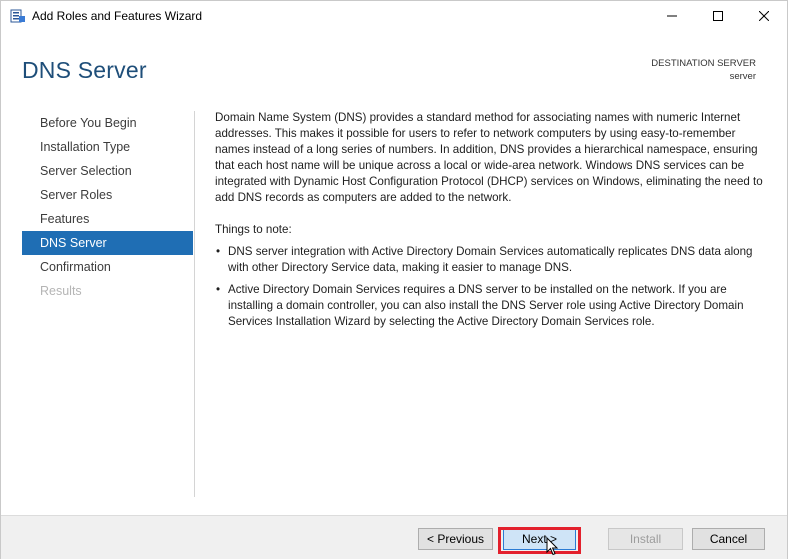 This screenshot has height=559, width=788. Describe the element at coordinates (107, 171) in the screenshot. I see `nav-item-server-selection: Server Selection` at that location.